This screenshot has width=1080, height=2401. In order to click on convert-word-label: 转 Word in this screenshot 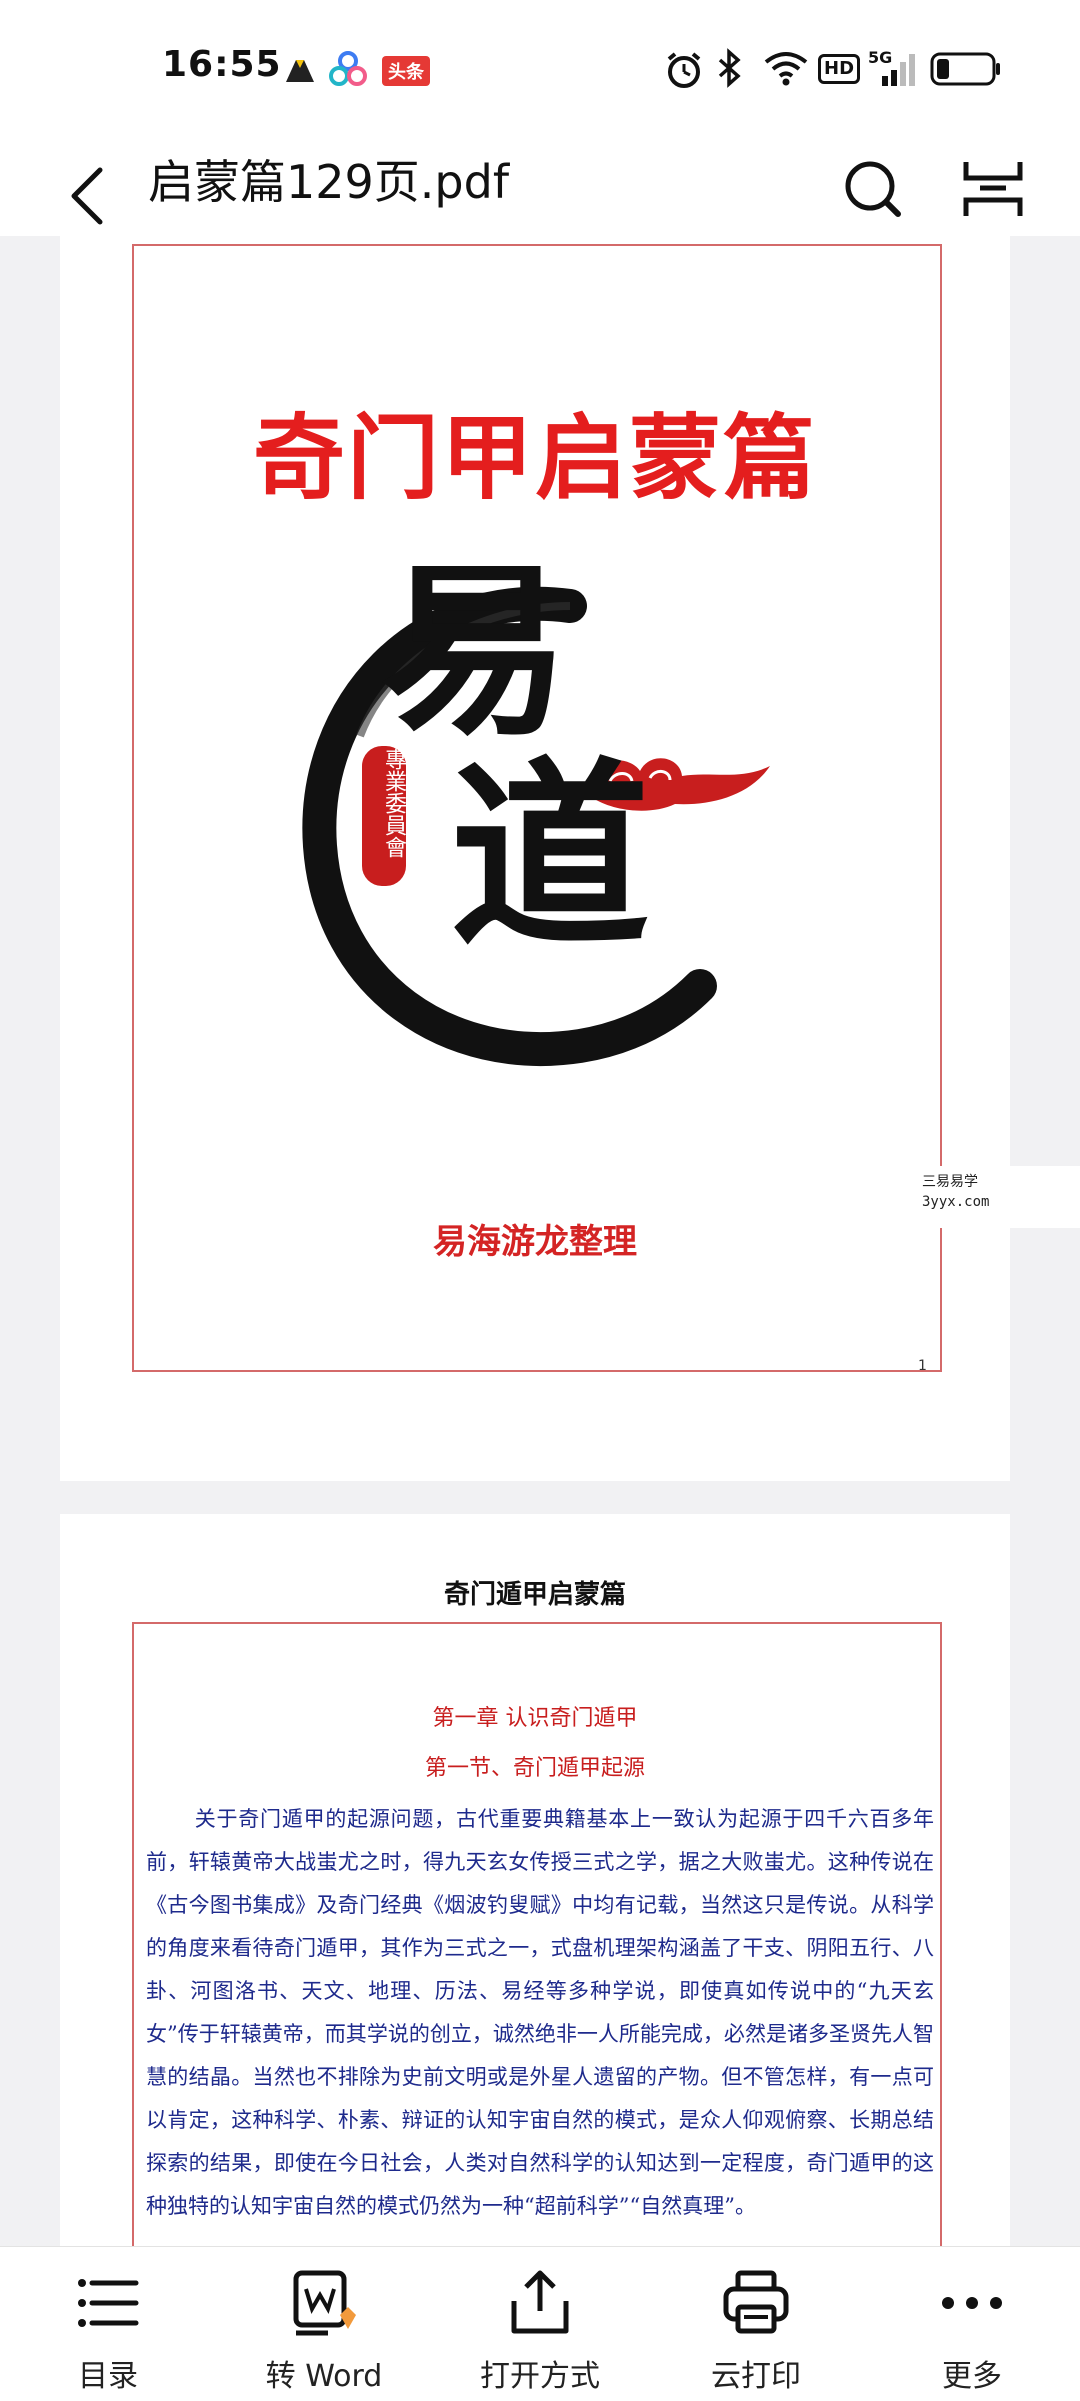, I will do `click(324, 2376)`.